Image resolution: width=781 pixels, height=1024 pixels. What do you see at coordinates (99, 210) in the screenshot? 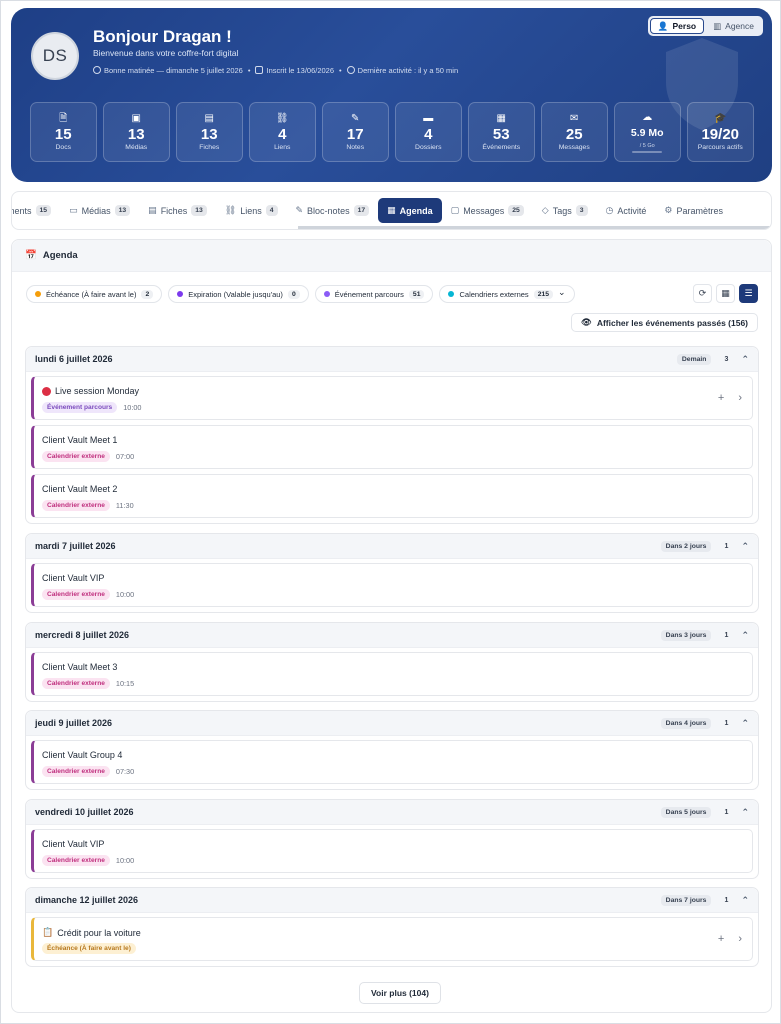
I see `tab-m-dias: ▭ Médias 13` at bounding box center [99, 210].